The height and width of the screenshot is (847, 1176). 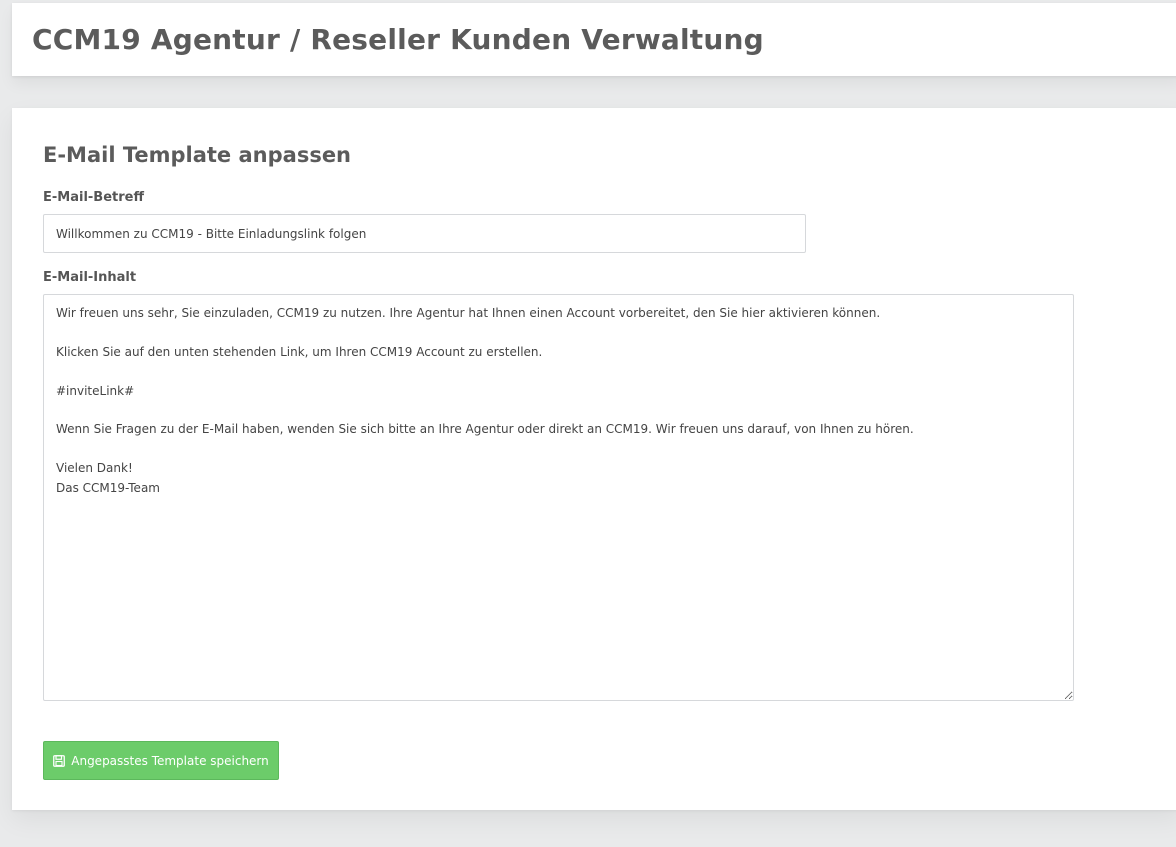 What do you see at coordinates (90, 277) in the screenshot?
I see `email-content-label: E-Mail-Inhalt` at bounding box center [90, 277].